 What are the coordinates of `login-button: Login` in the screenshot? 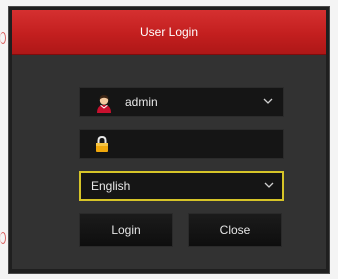 It's located at (126, 230).